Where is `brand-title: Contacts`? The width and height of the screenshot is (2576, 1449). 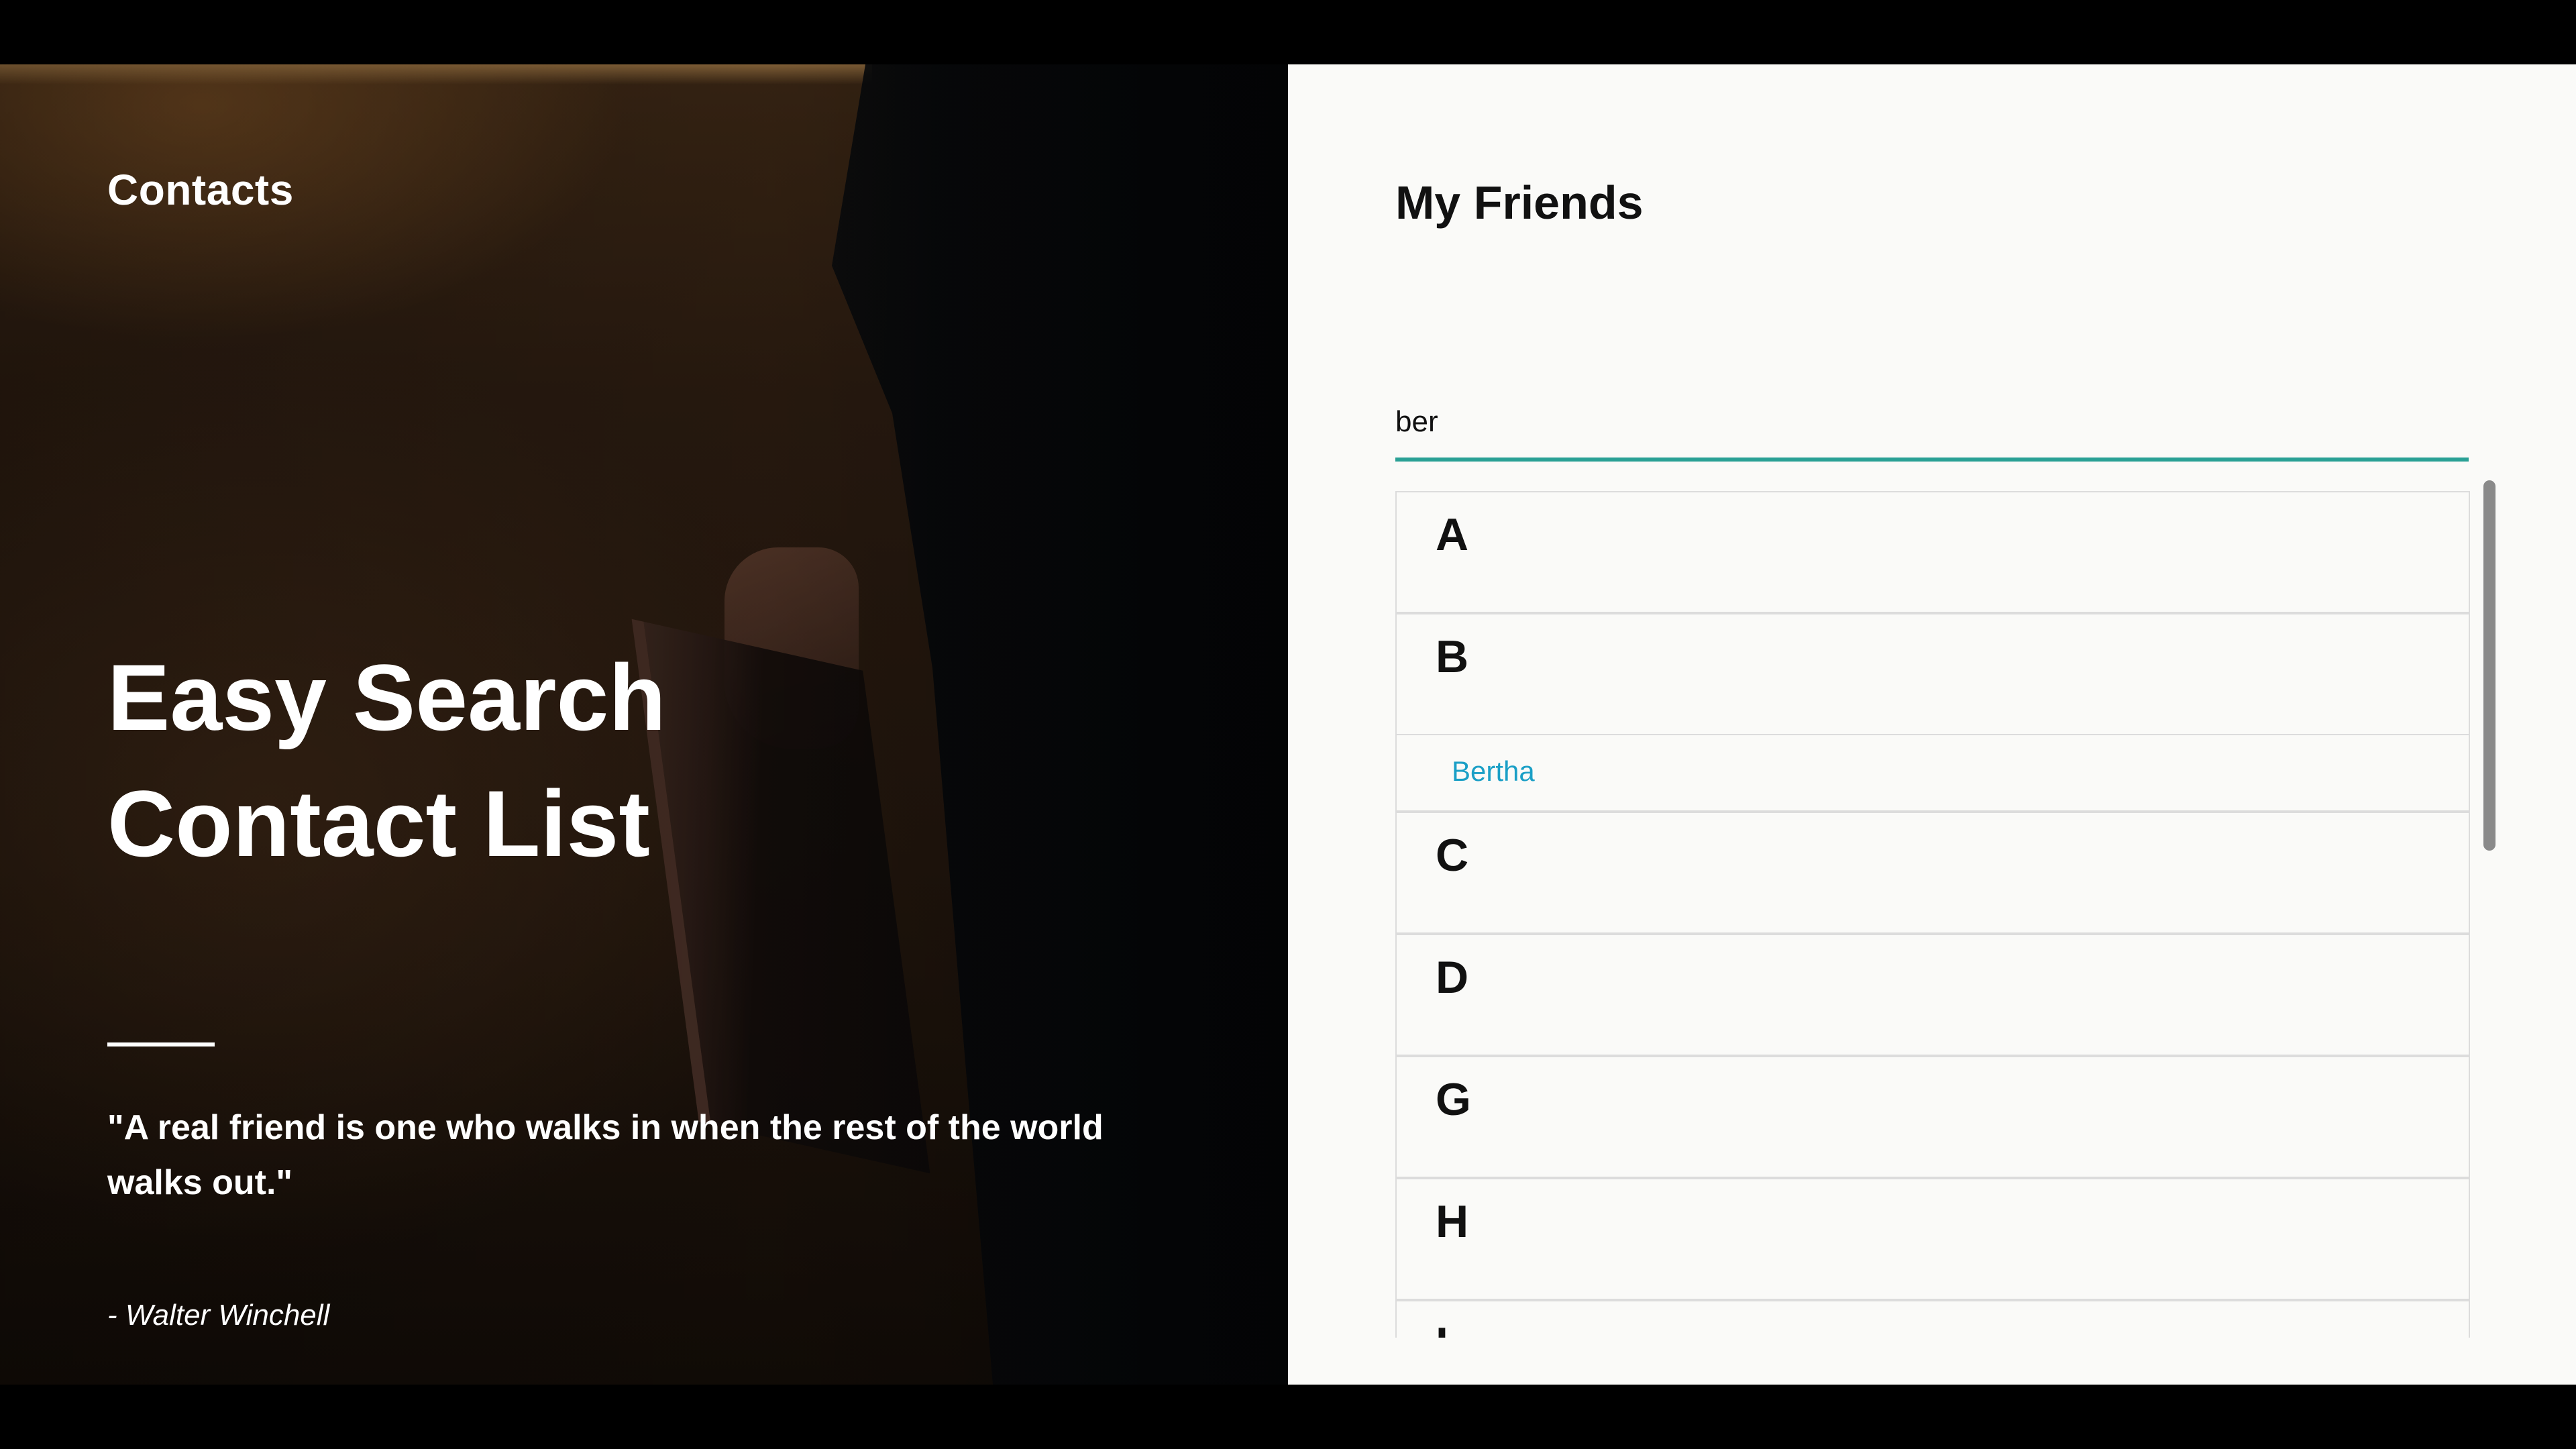 brand-title: Contacts is located at coordinates (200, 190).